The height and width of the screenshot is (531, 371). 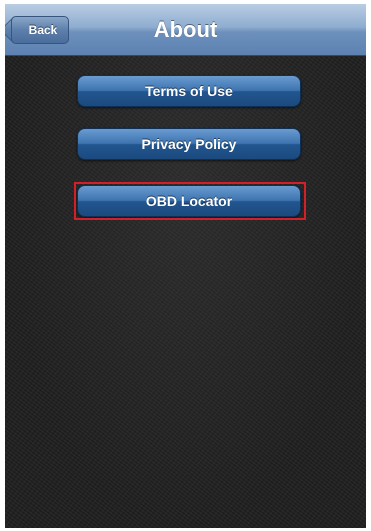 What do you see at coordinates (189, 144) in the screenshot?
I see `privacy-policy-button: Privacy Policy` at bounding box center [189, 144].